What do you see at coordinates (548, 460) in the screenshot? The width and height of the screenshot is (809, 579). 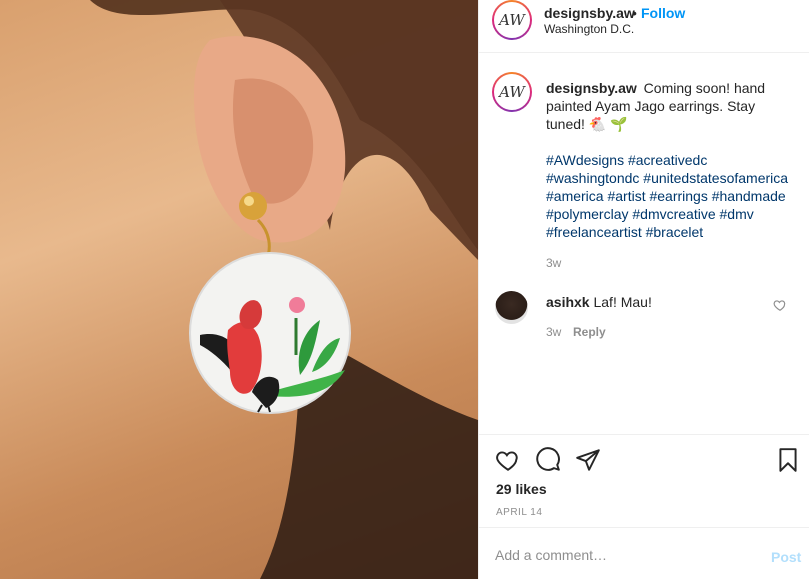 I see `comment-bubble-icon` at bounding box center [548, 460].